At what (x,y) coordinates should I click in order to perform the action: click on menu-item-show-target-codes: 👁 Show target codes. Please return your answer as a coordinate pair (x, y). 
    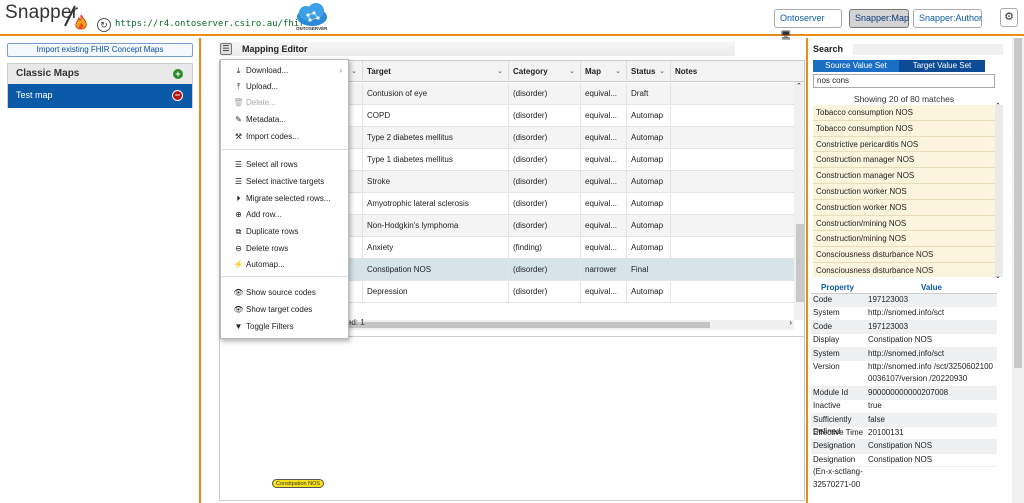
    Looking at the image, I should click on (284, 310).